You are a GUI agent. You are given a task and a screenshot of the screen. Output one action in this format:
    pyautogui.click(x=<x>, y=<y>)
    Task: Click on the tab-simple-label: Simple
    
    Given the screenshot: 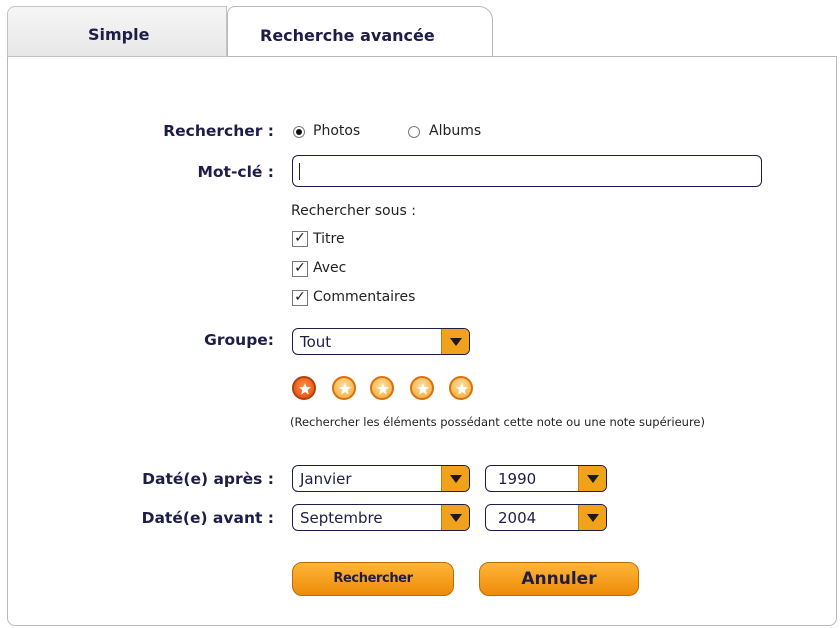 What is the action you would take?
    pyautogui.click(x=119, y=34)
    